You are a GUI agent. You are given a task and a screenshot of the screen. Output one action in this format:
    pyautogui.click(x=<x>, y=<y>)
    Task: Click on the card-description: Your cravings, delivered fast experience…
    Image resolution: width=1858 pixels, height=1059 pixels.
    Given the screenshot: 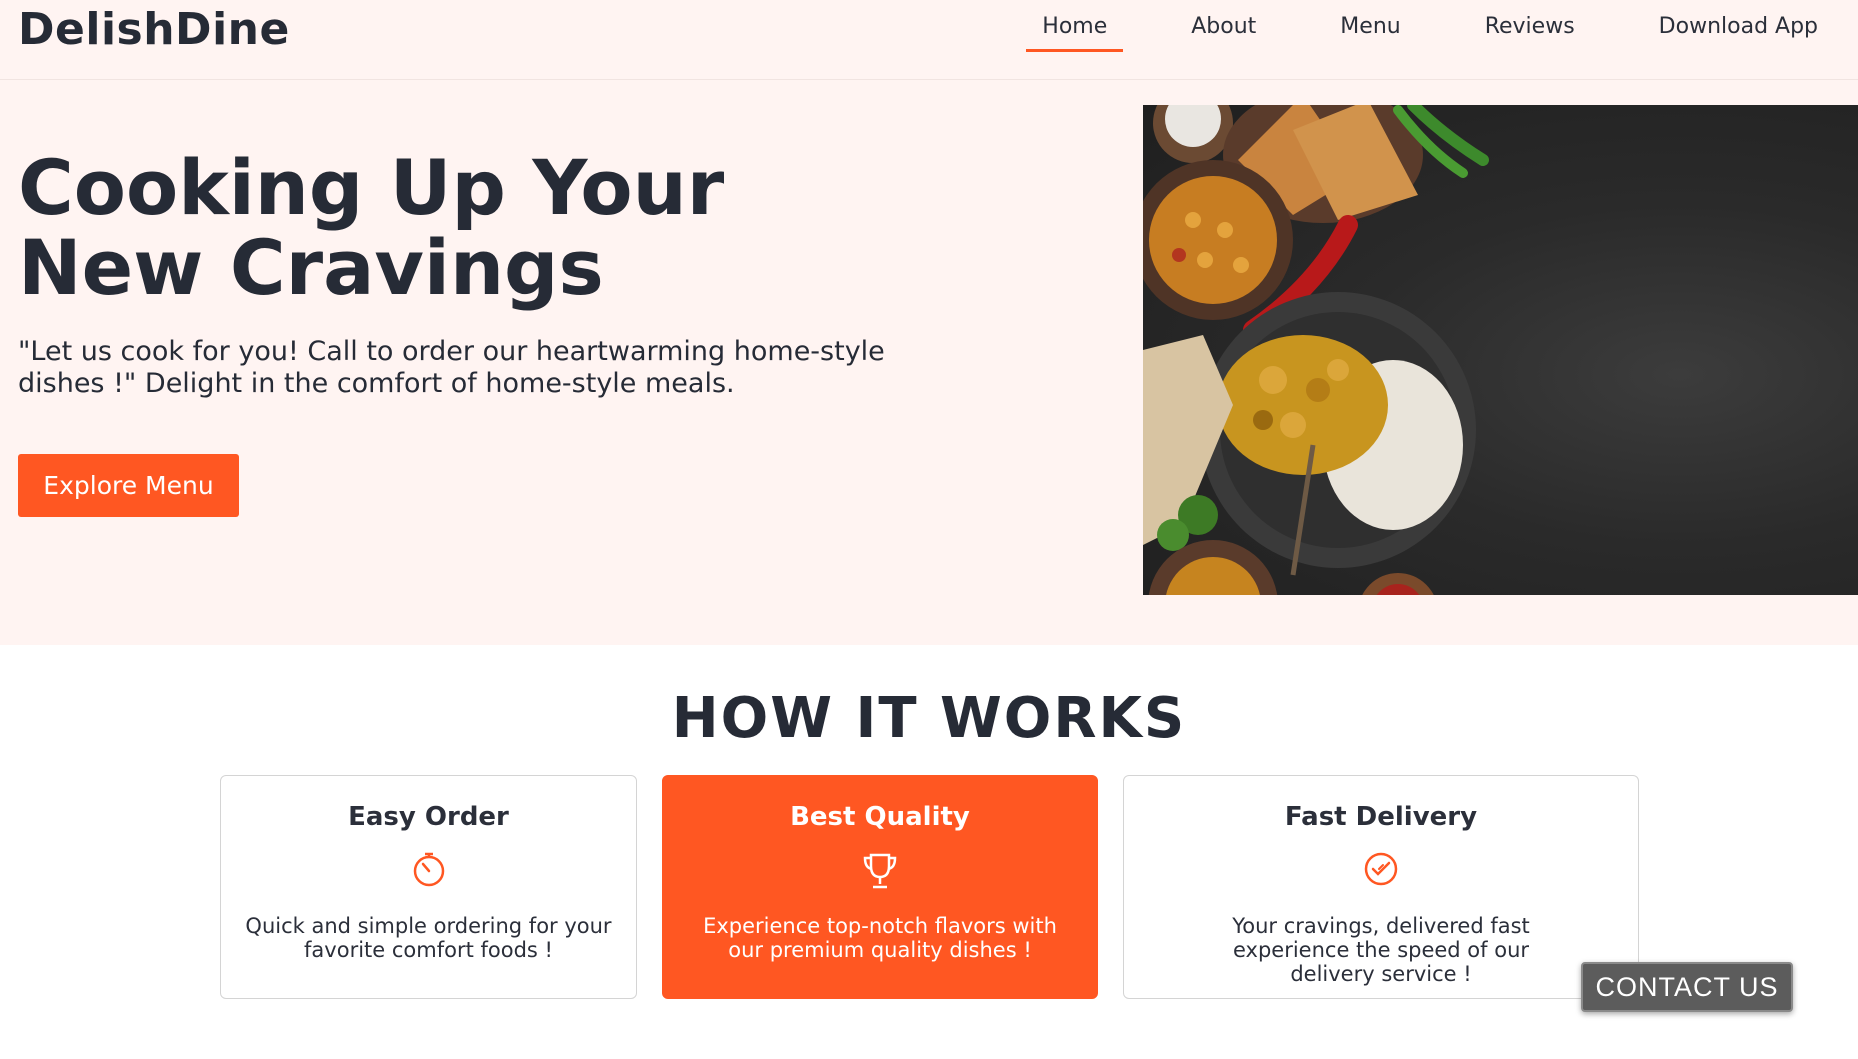 What is the action you would take?
    pyautogui.click(x=1381, y=950)
    